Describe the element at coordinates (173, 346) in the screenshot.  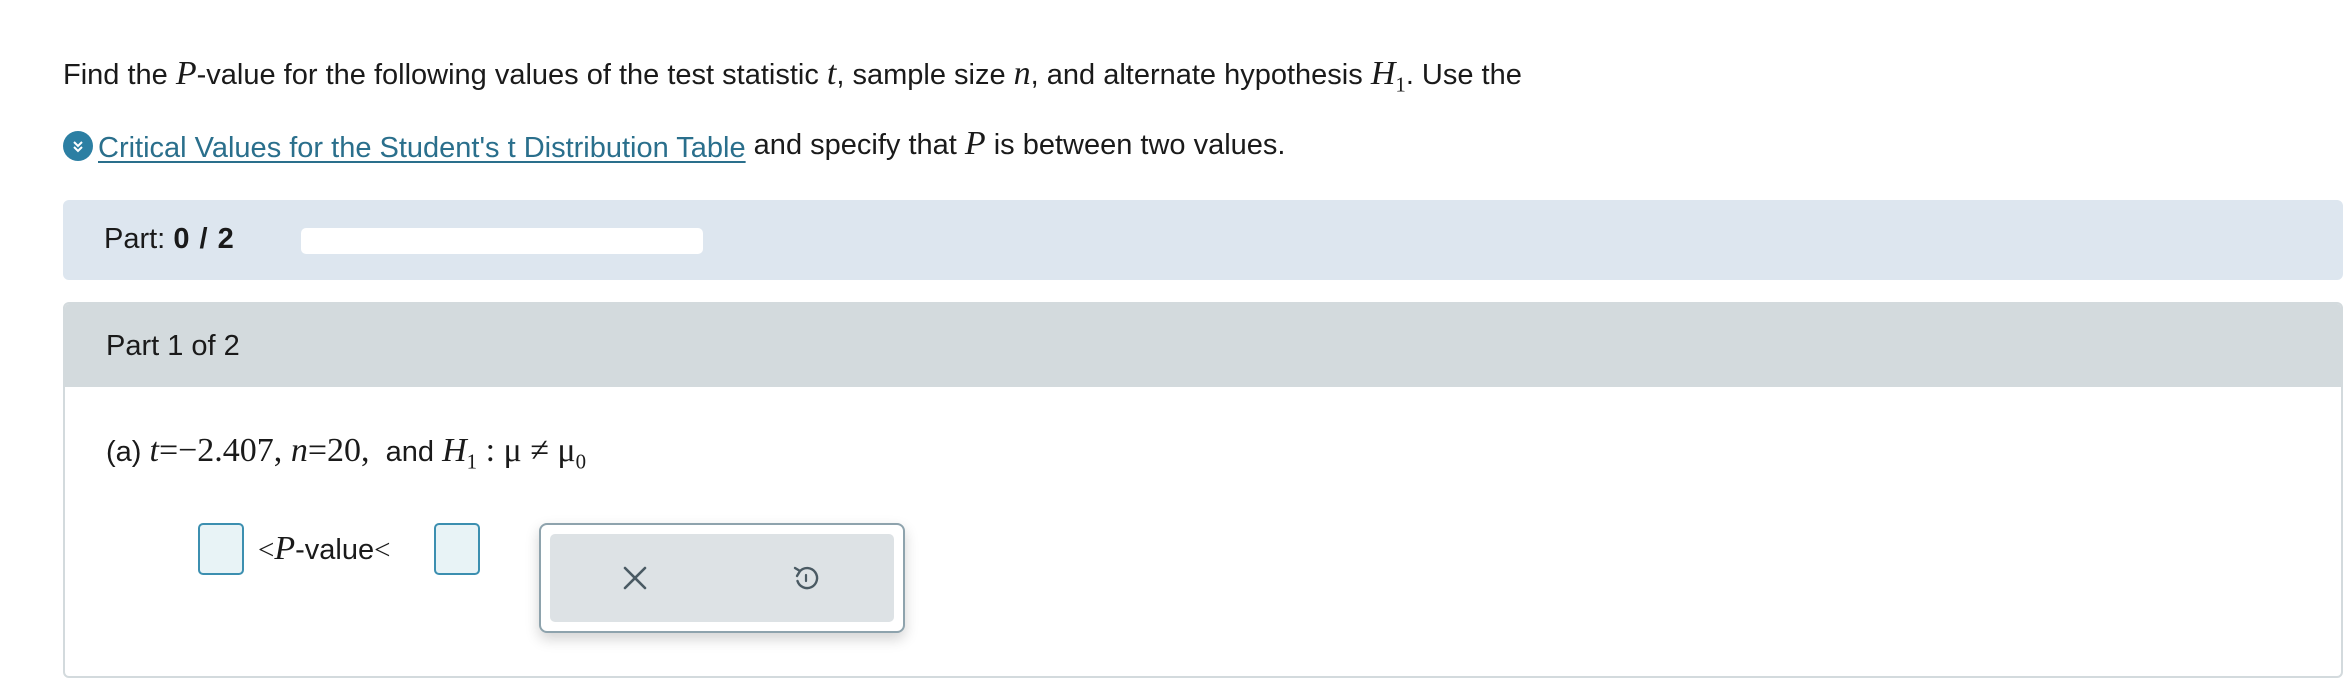
I see `part-title: Part 1 of 2` at that location.